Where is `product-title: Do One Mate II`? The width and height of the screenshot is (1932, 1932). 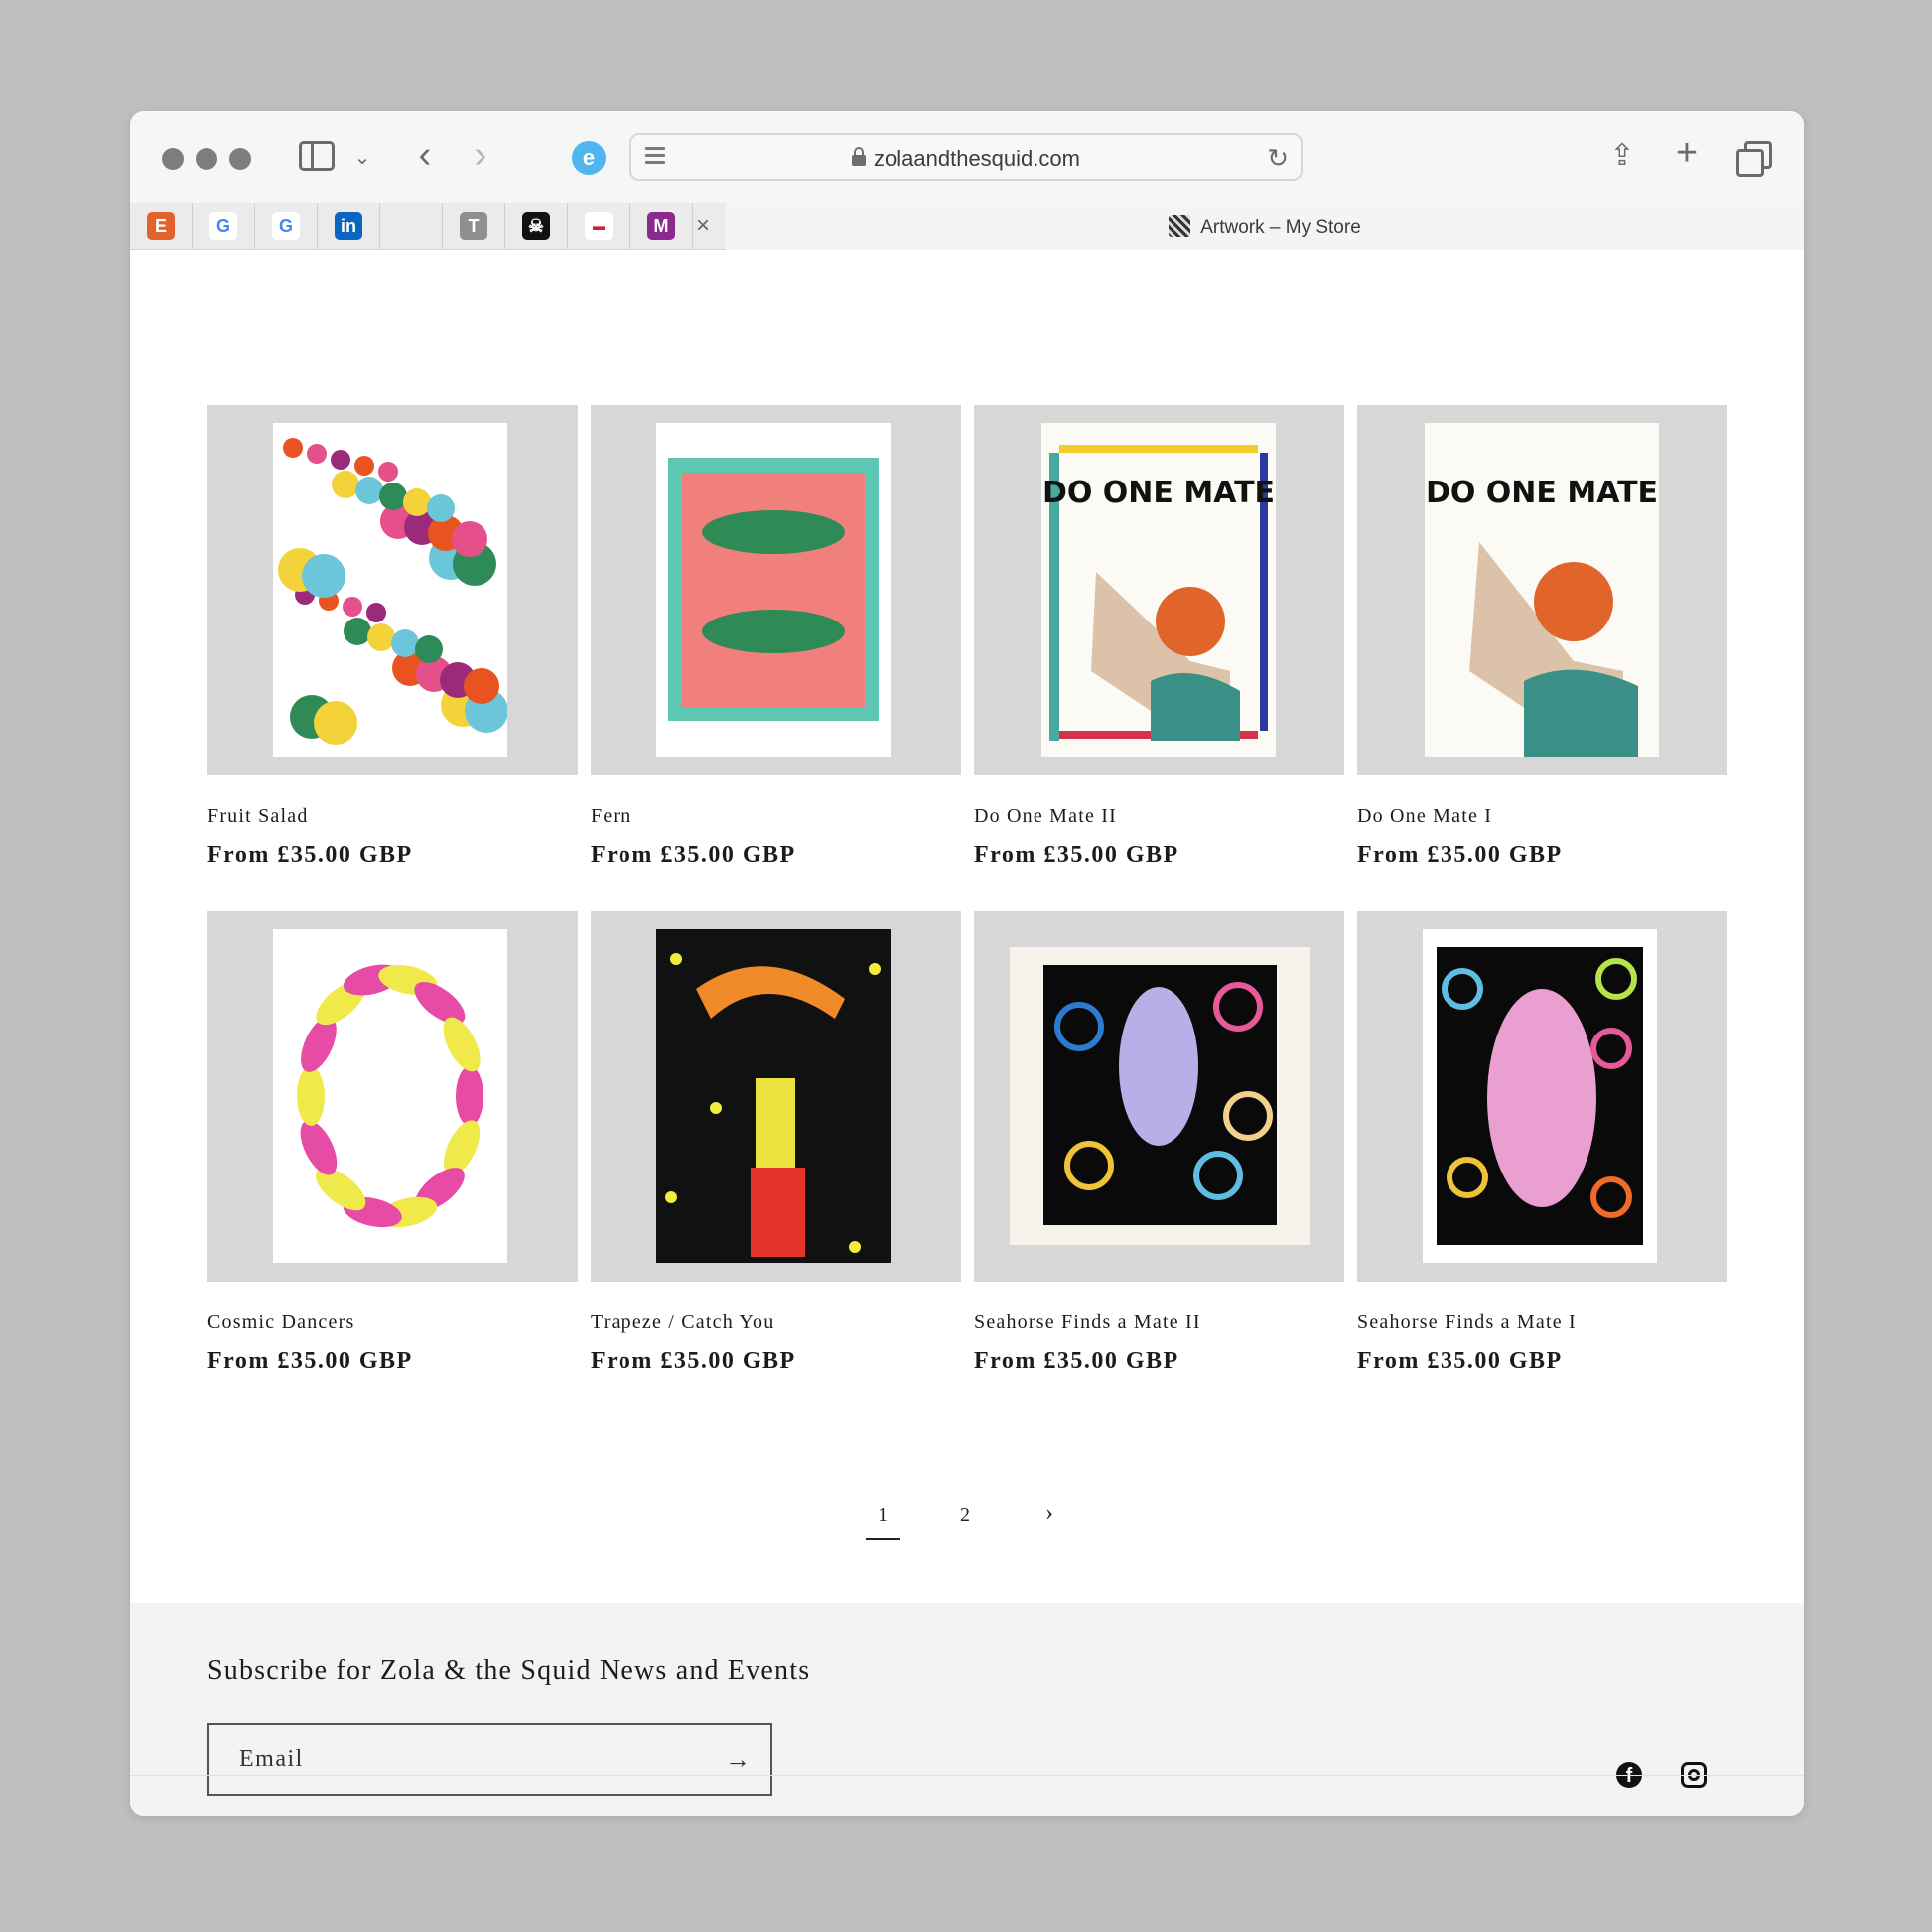
product-title: Do One Mate II is located at coordinates (1159, 817).